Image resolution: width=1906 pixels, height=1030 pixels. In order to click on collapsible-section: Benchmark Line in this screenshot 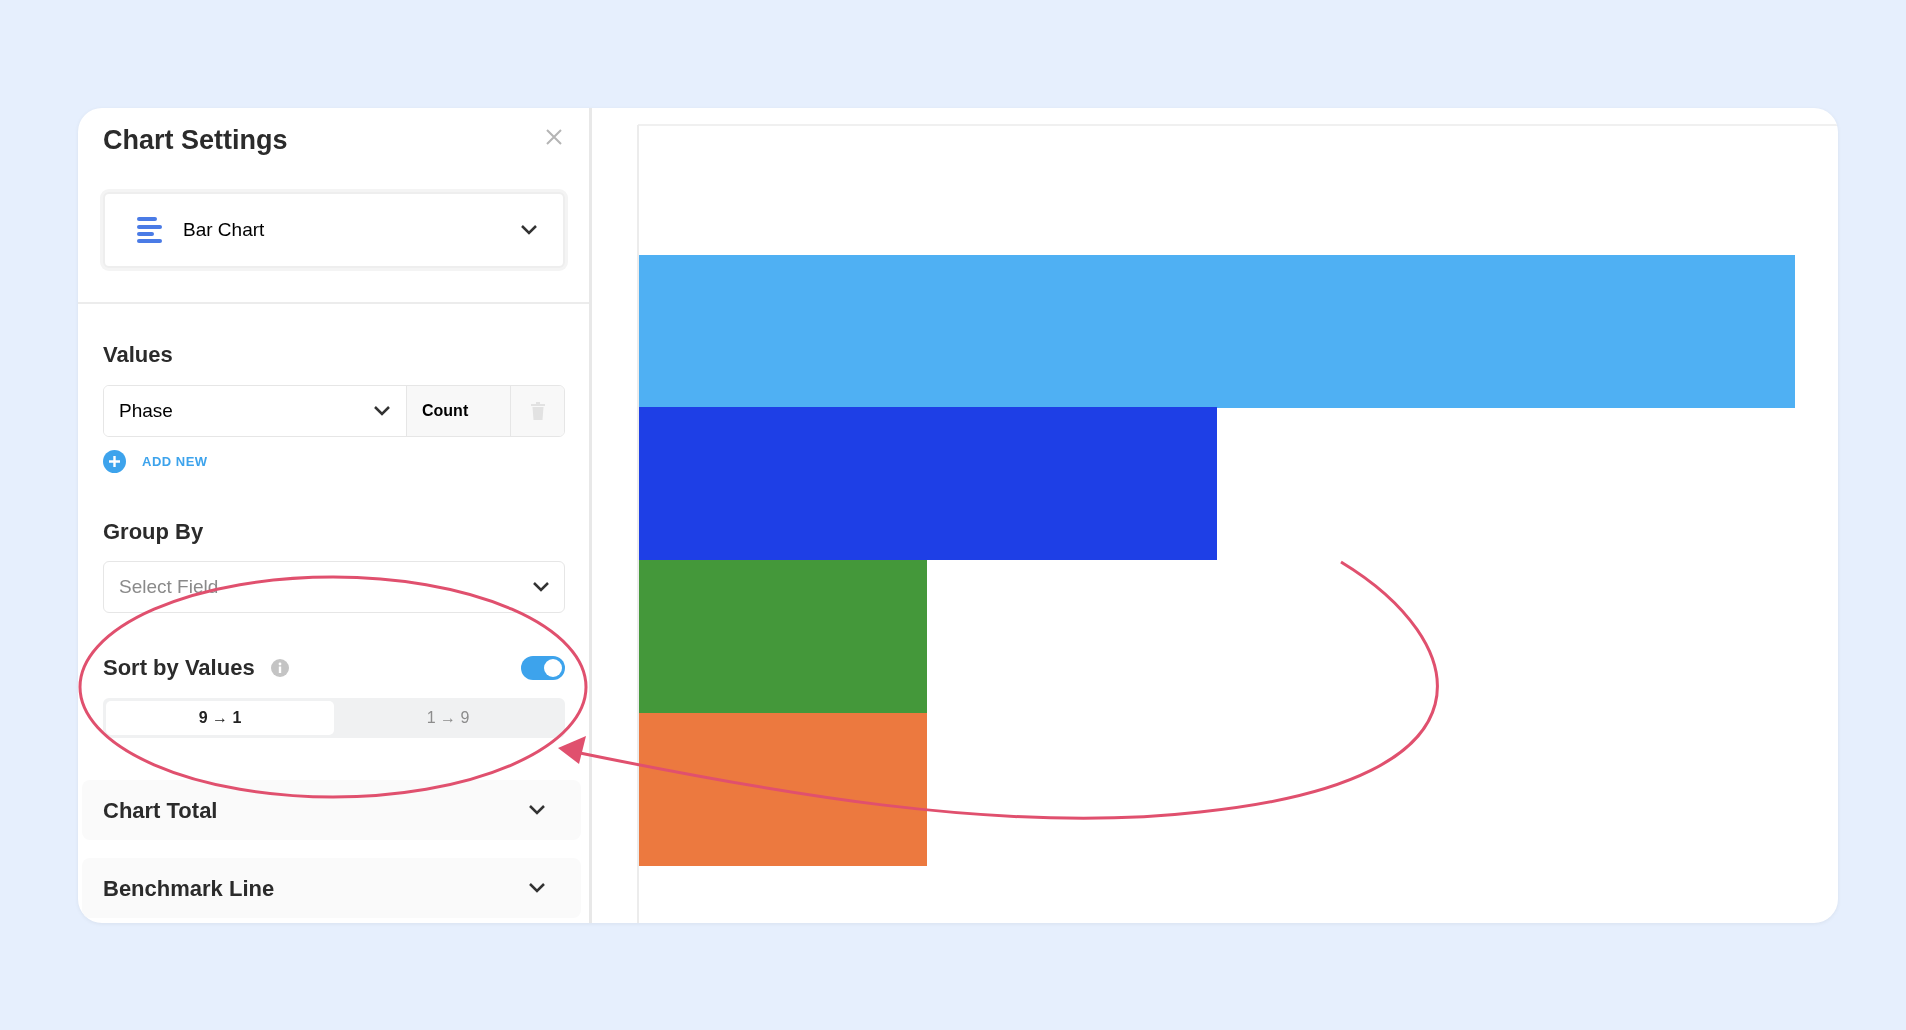, I will do `click(331, 888)`.